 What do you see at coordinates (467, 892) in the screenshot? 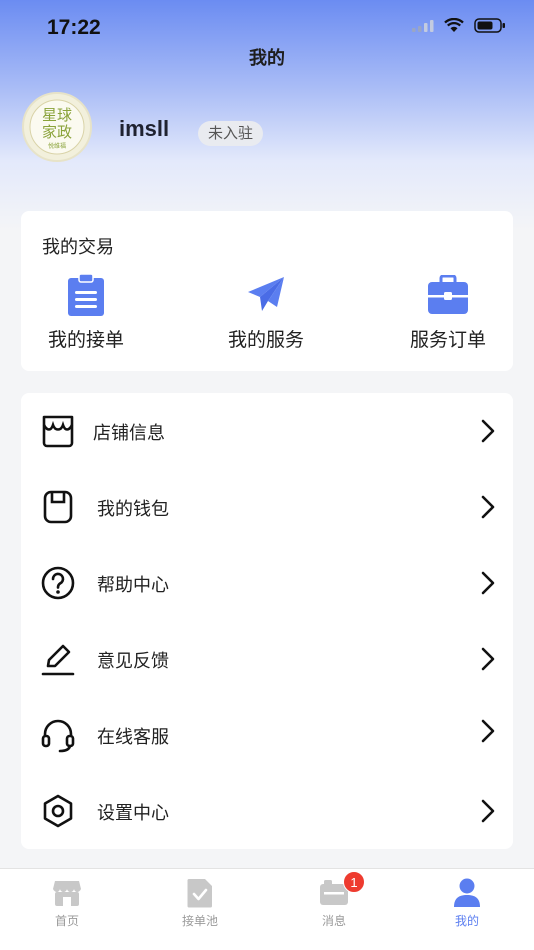
I see `person-icon` at bounding box center [467, 892].